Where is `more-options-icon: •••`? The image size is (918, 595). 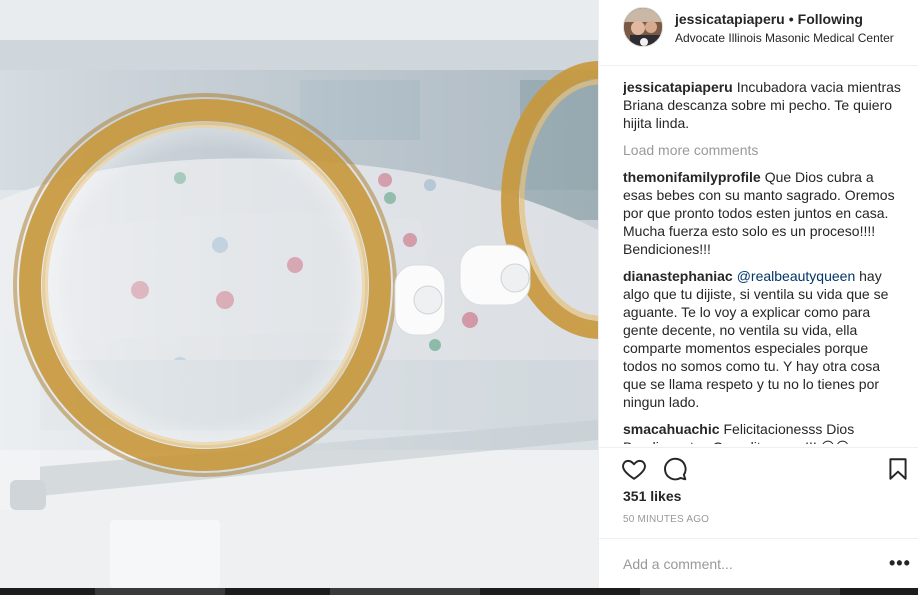 more-options-icon: ••• is located at coordinates (900, 563).